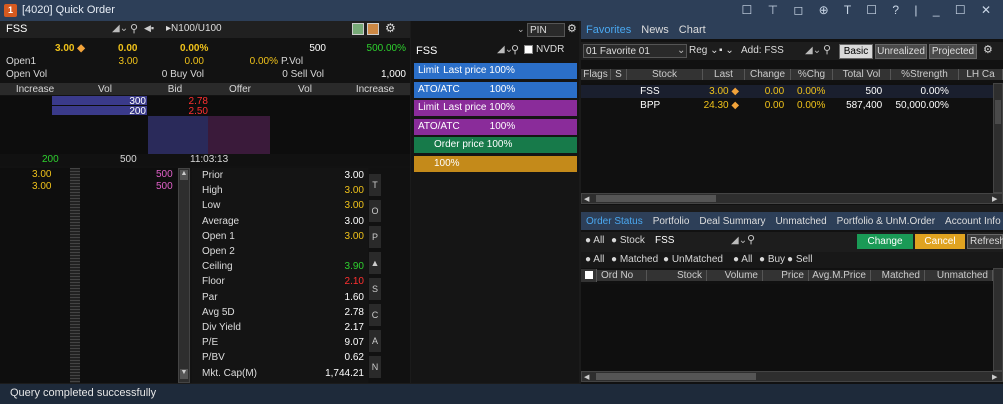 The height and width of the screenshot is (404, 1003). I want to click on side-tab: N, so click(375, 367).